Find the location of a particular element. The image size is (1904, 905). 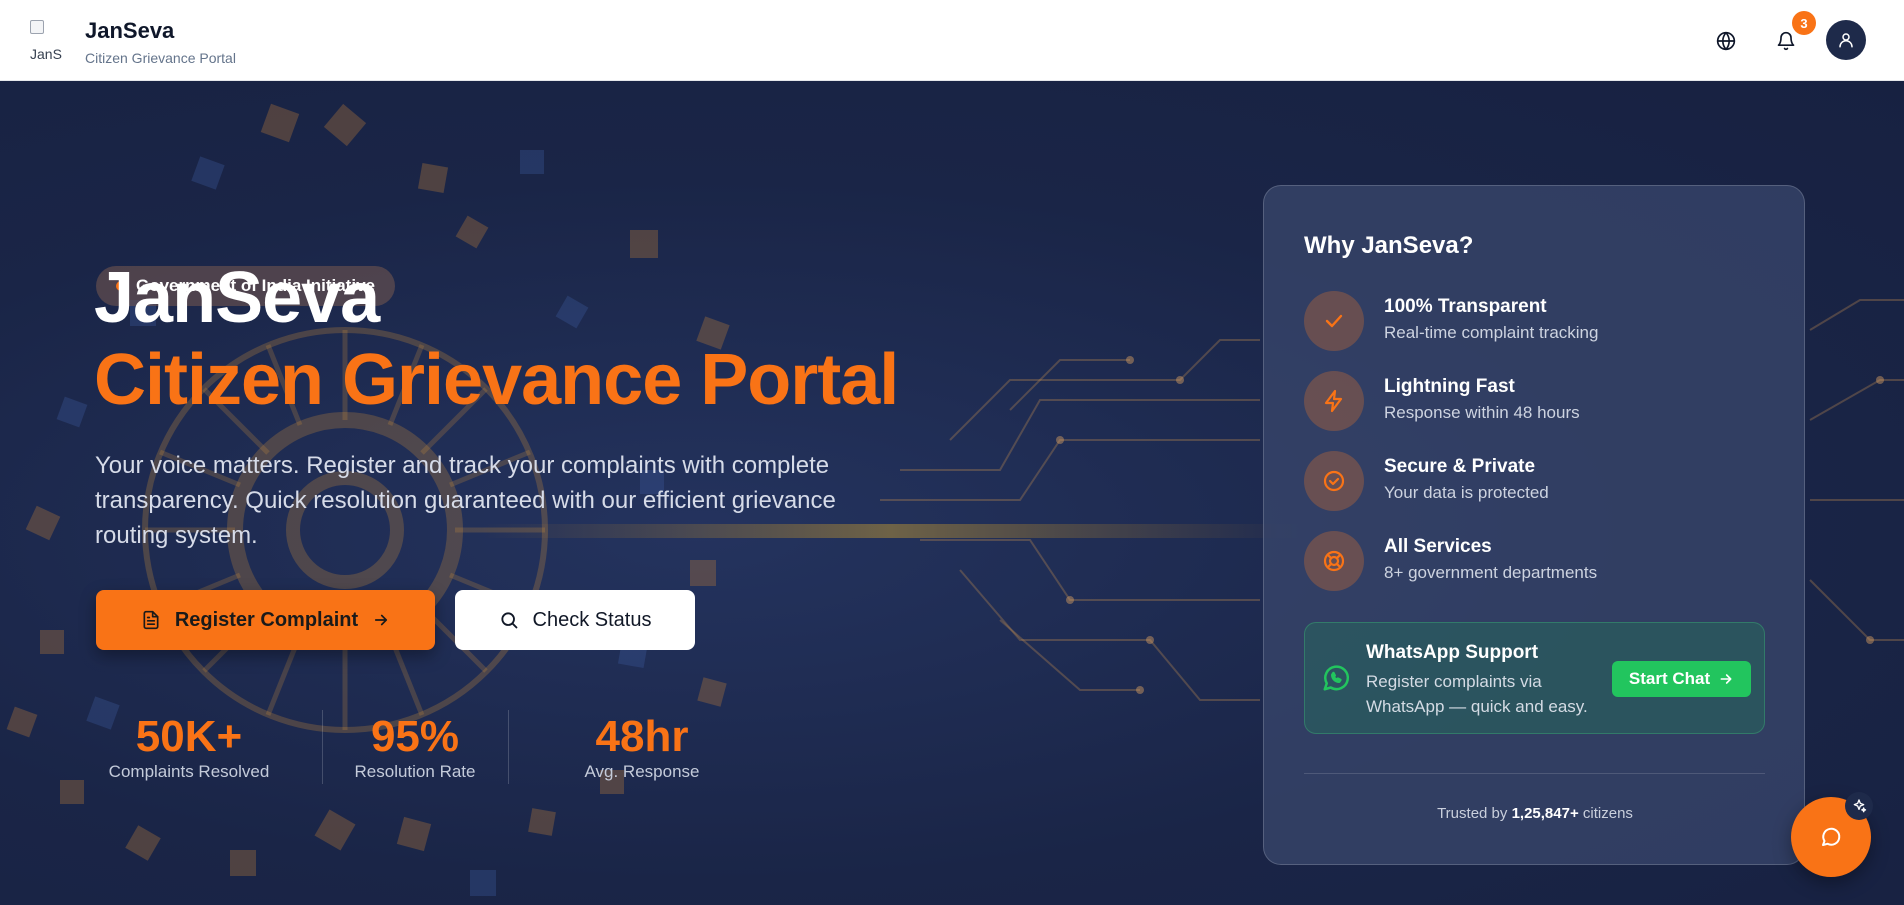

check-icon is located at coordinates (1334, 321).